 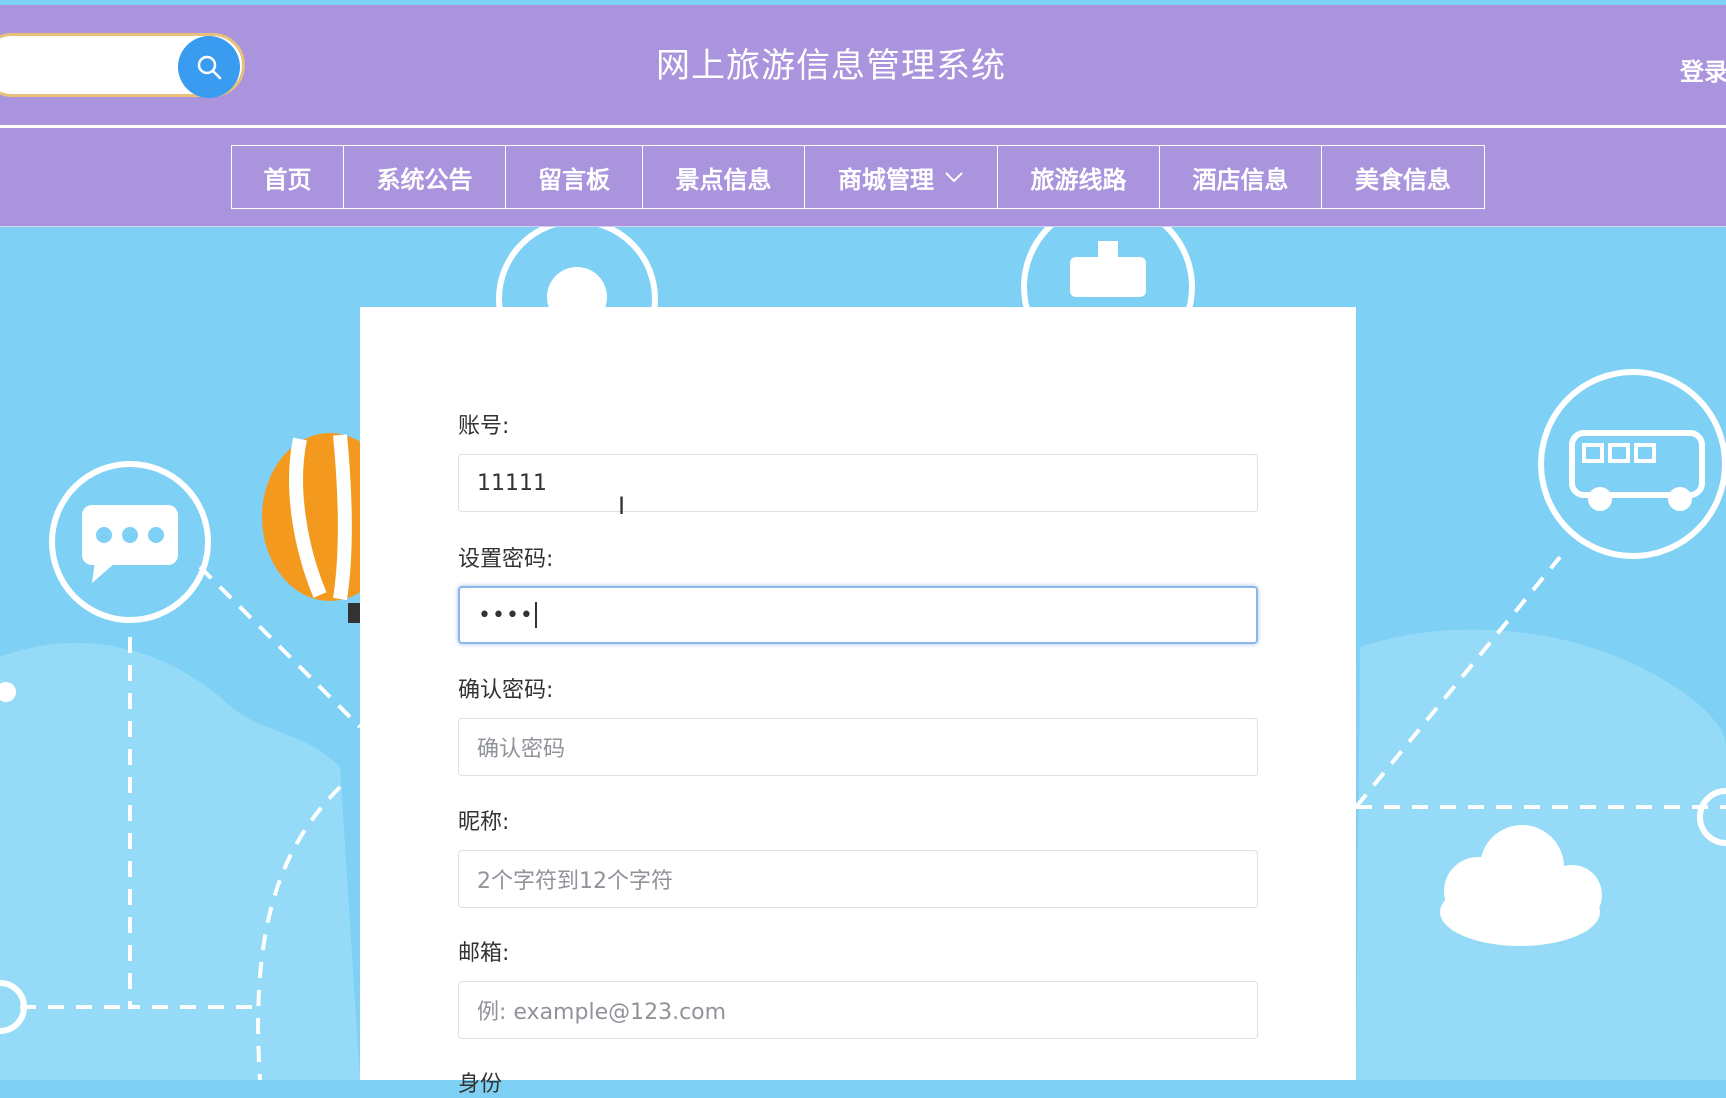 I want to click on identity-label: 身份, so click(x=480, y=1084).